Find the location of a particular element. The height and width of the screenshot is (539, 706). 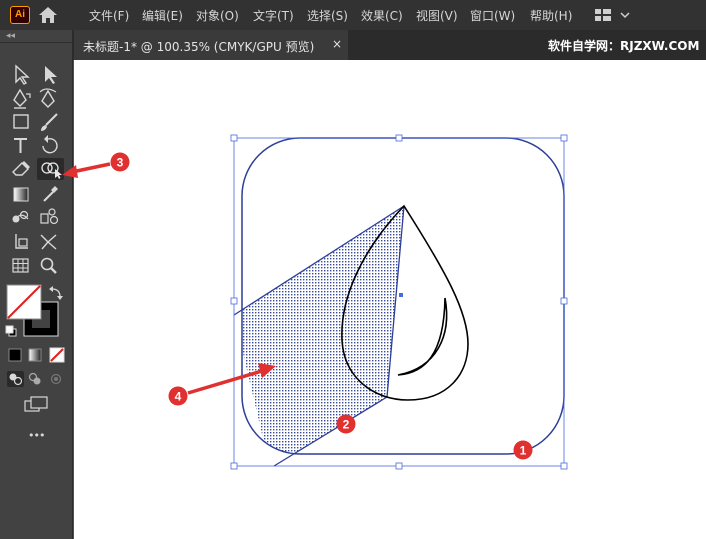

selection-center-point is located at coordinates (401, 295).